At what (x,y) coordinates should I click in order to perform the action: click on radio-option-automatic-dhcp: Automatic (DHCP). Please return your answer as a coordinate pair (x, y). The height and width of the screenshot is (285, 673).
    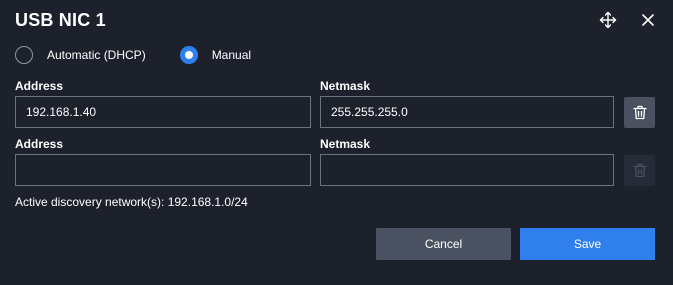
    Looking at the image, I should click on (80, 55).